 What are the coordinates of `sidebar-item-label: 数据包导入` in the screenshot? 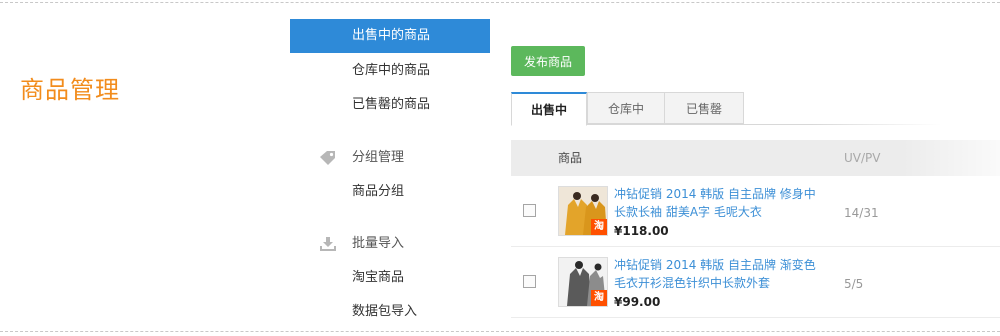 It's located at (385, 311).